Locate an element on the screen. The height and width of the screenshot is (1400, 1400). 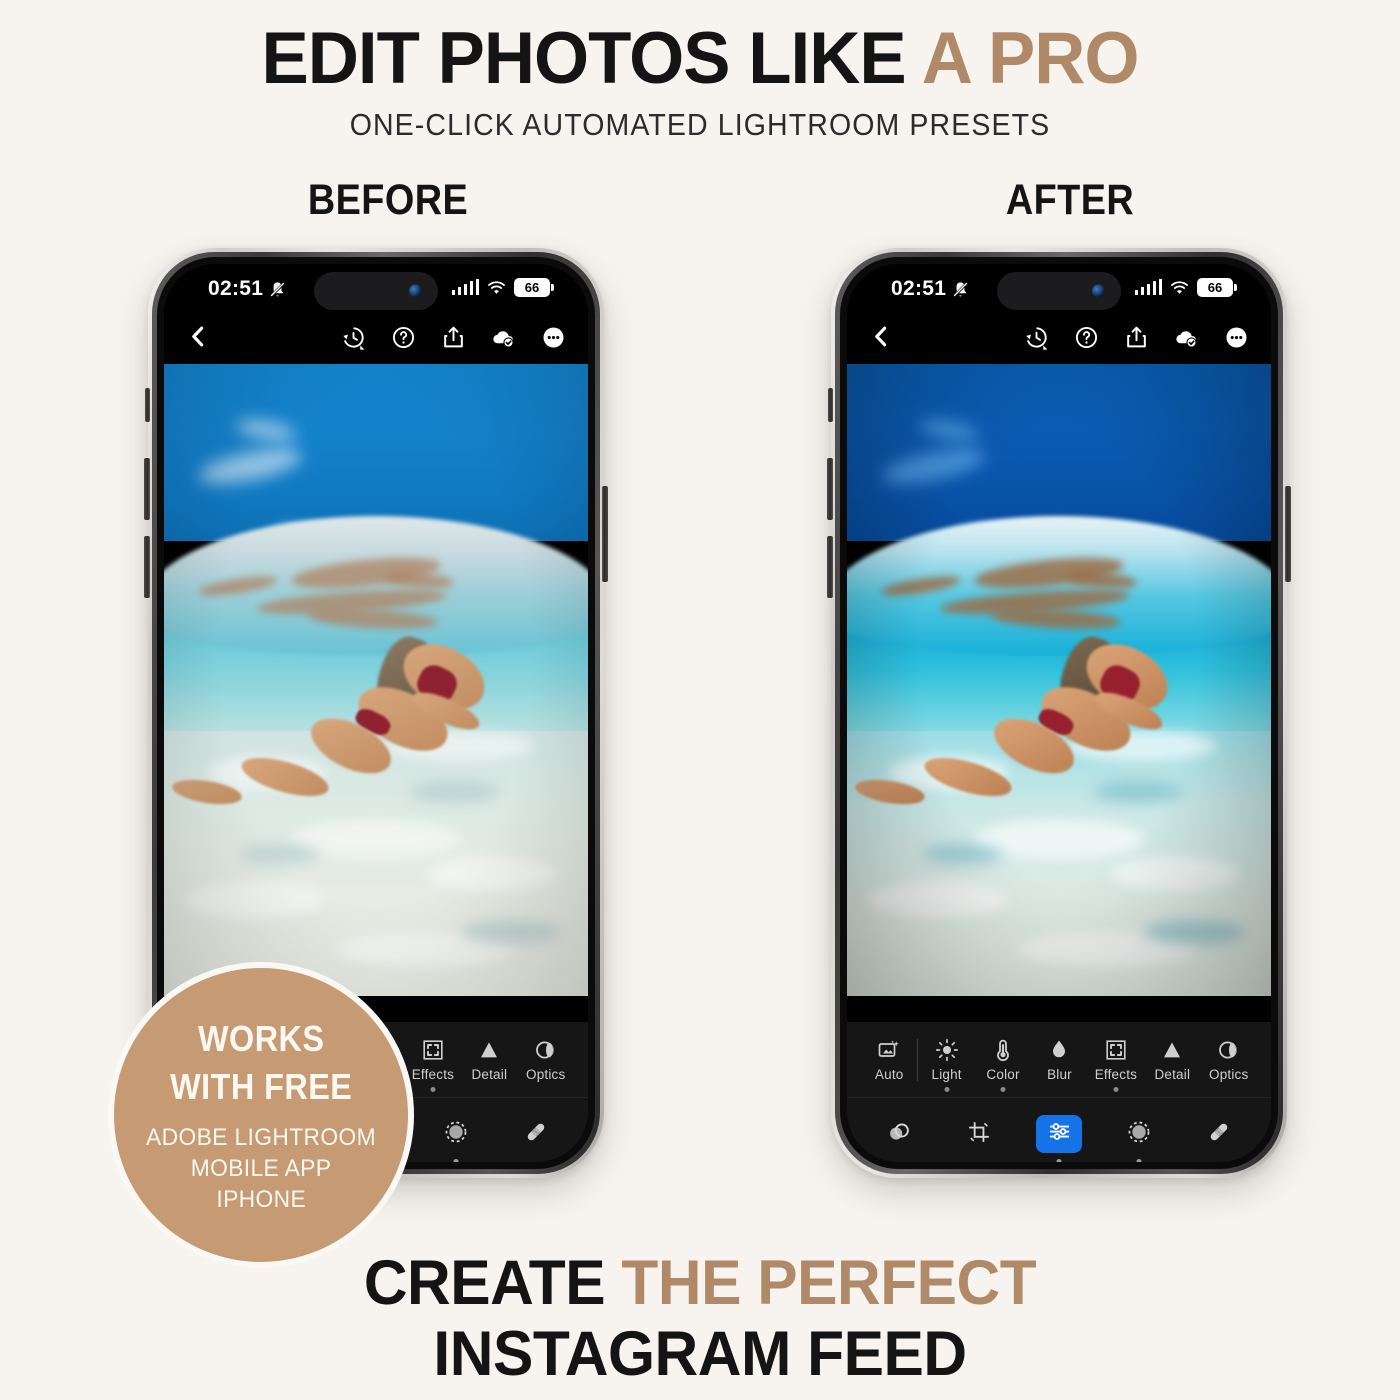
footer-line-2: INSTAGRAM FEED is located at coordinates (700, 1353).